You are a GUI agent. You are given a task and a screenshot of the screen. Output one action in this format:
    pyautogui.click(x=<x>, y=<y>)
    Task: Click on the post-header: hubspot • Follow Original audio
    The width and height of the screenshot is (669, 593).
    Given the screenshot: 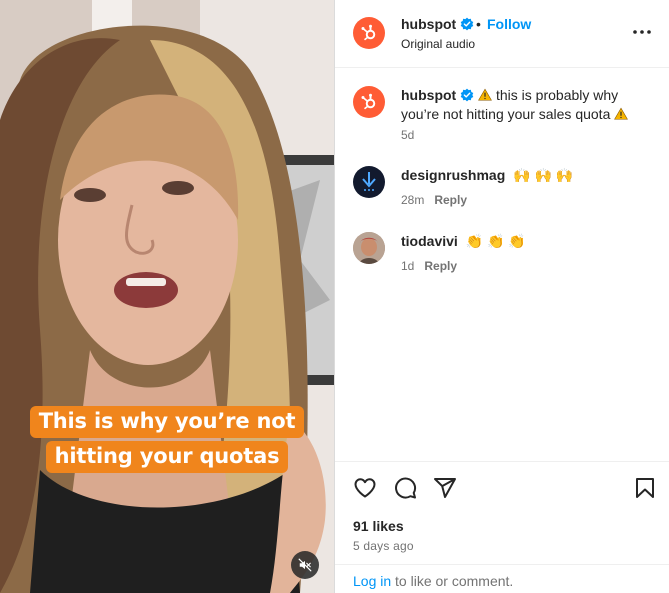 What is the action you would take?
    pyautogui.click(x=502, y=34)
    